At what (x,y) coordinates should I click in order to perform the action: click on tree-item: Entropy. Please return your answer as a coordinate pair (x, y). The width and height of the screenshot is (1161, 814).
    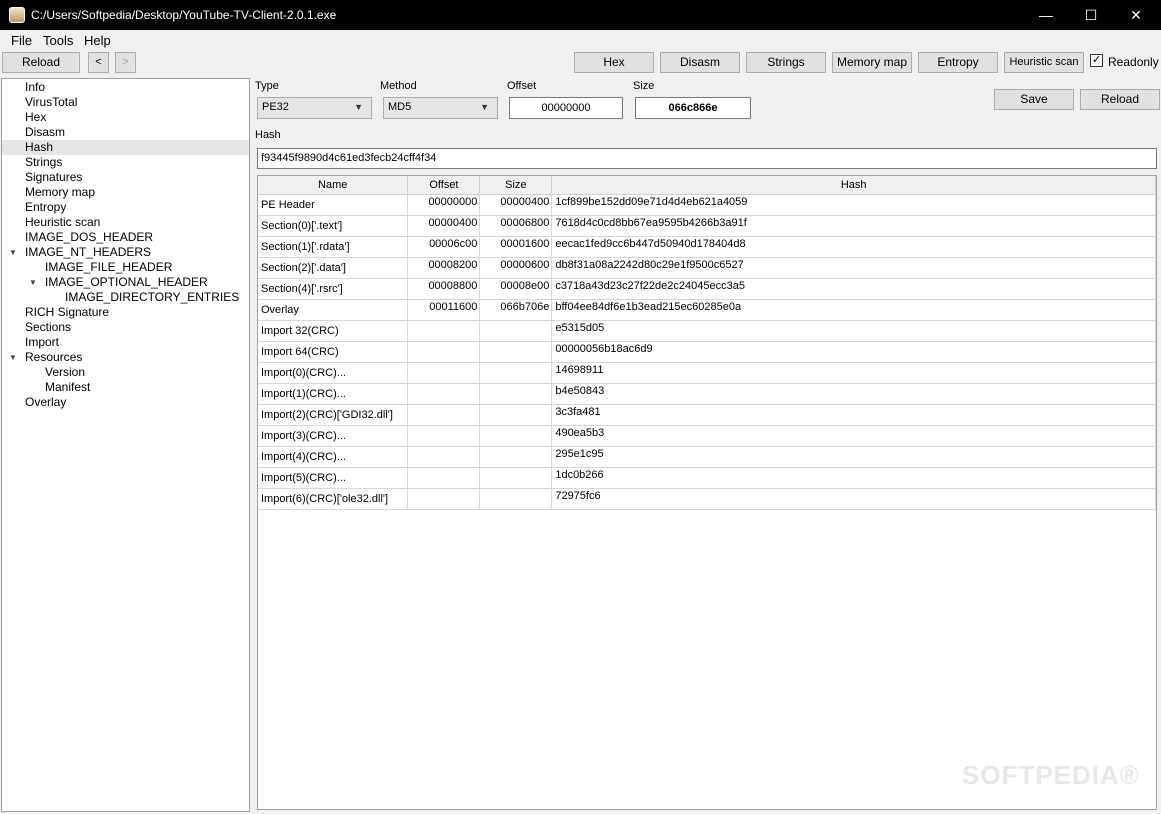
    Looking at the image, I should click on (45, 207).